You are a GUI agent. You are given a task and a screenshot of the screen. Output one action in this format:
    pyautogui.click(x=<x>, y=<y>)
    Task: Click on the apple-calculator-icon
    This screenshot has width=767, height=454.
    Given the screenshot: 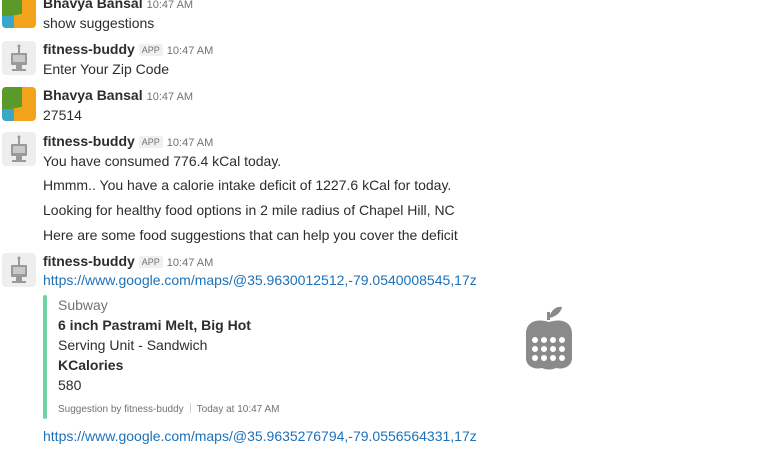 What is the action you would take?
    pyautogui.click(x=549, y=338)
    